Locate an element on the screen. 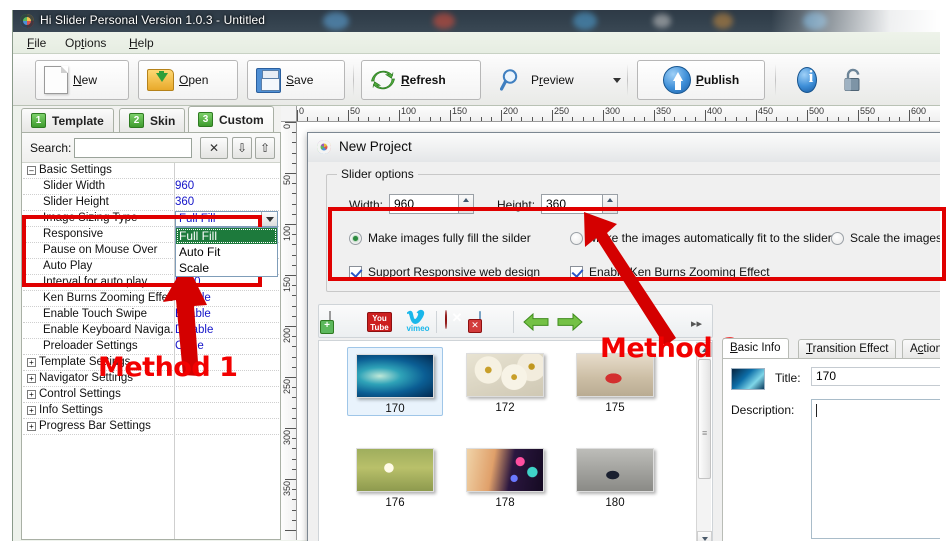 The width and height of the screenshot is (951, 541). radio-scale: Scale the images is located at coordinates (885, 238).